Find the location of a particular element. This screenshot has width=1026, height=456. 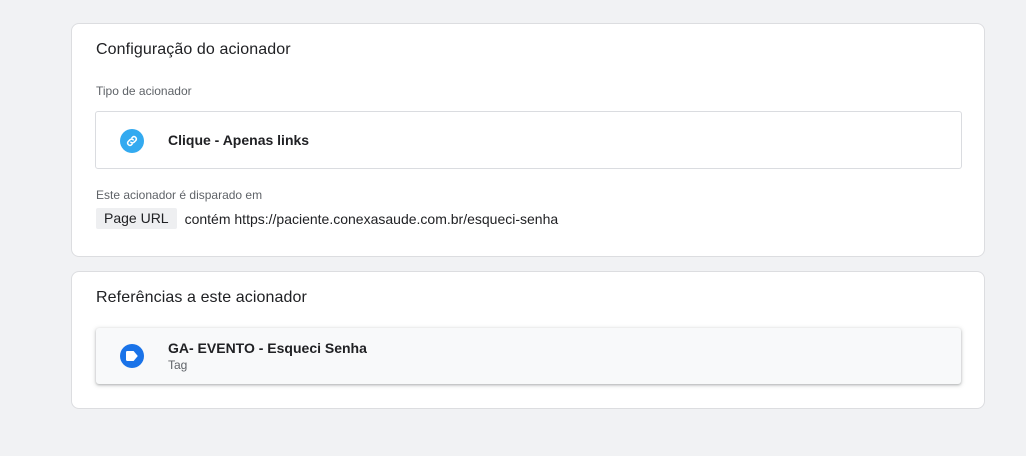

trigger-type-label: Tipo de acionador is located at coordinates (144, 91).